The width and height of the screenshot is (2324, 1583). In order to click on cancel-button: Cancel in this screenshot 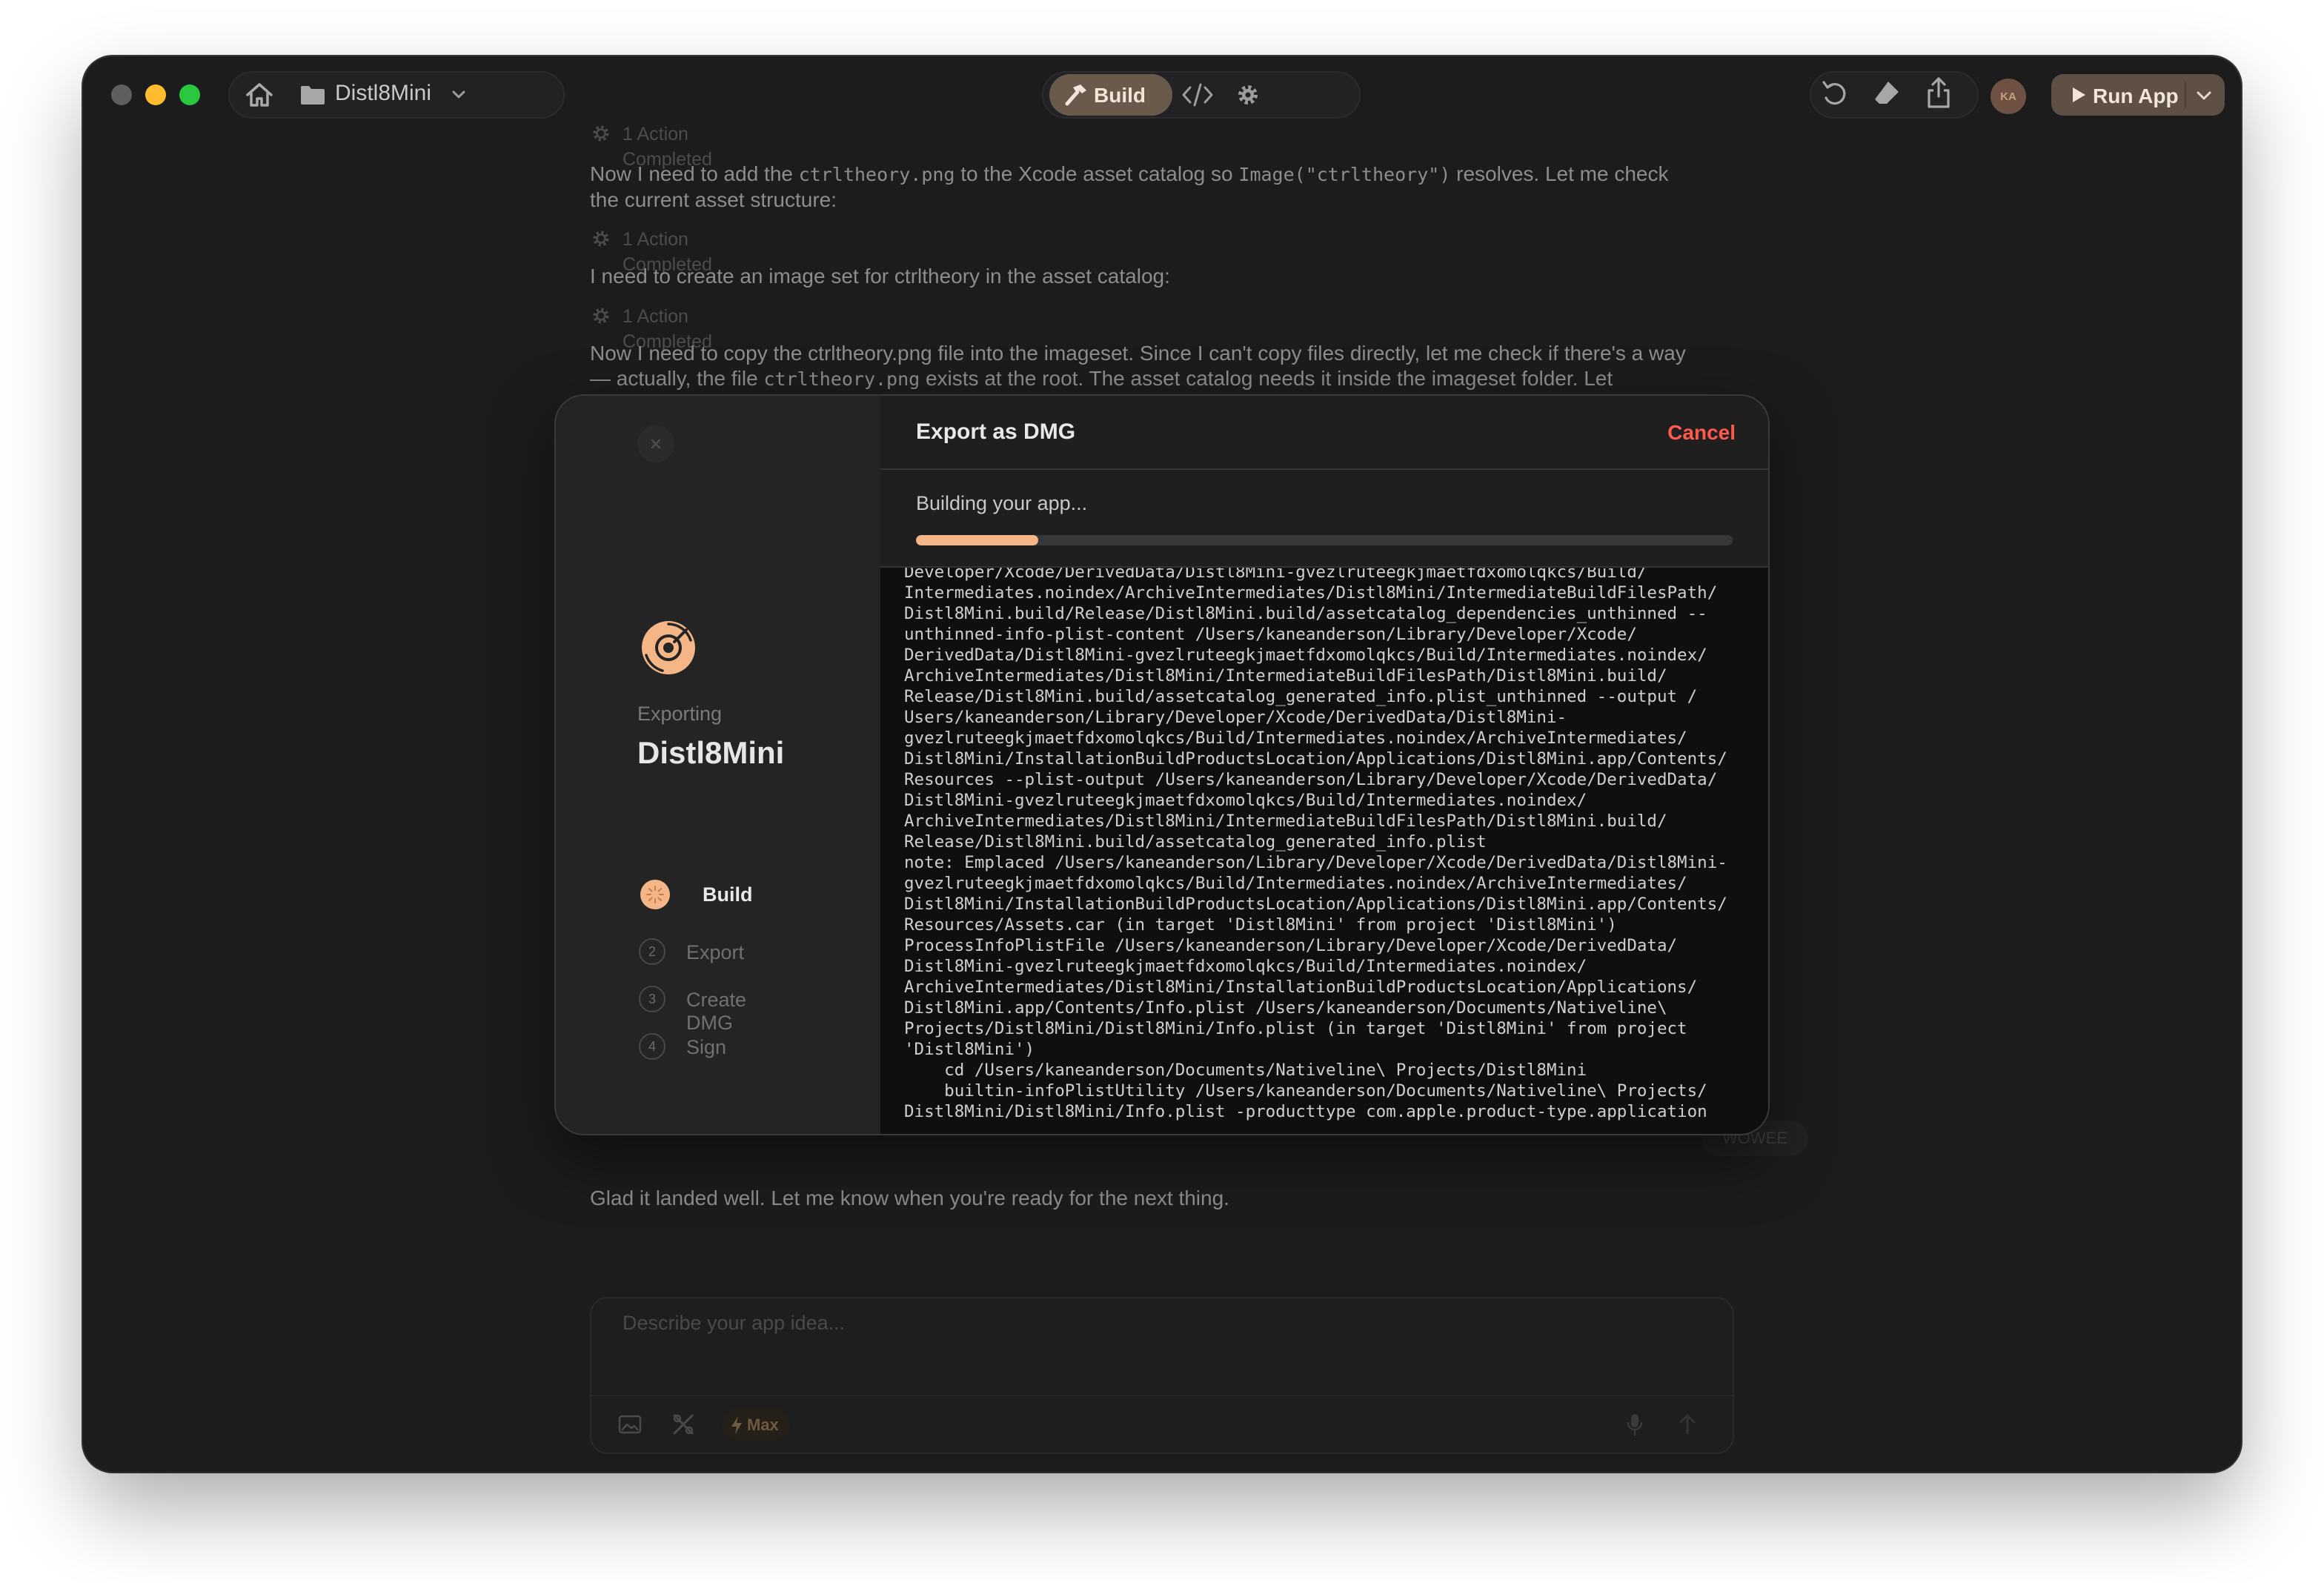, I will do `click(1701, 433)`.